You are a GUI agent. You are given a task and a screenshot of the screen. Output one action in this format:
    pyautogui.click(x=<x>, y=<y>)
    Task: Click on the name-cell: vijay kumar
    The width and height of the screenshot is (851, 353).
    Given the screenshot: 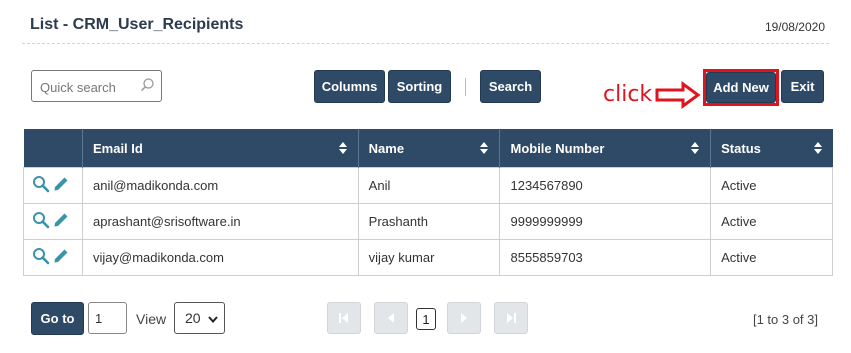 What is the action you would take?
    pyautogui.click(x=429, y=257)
    